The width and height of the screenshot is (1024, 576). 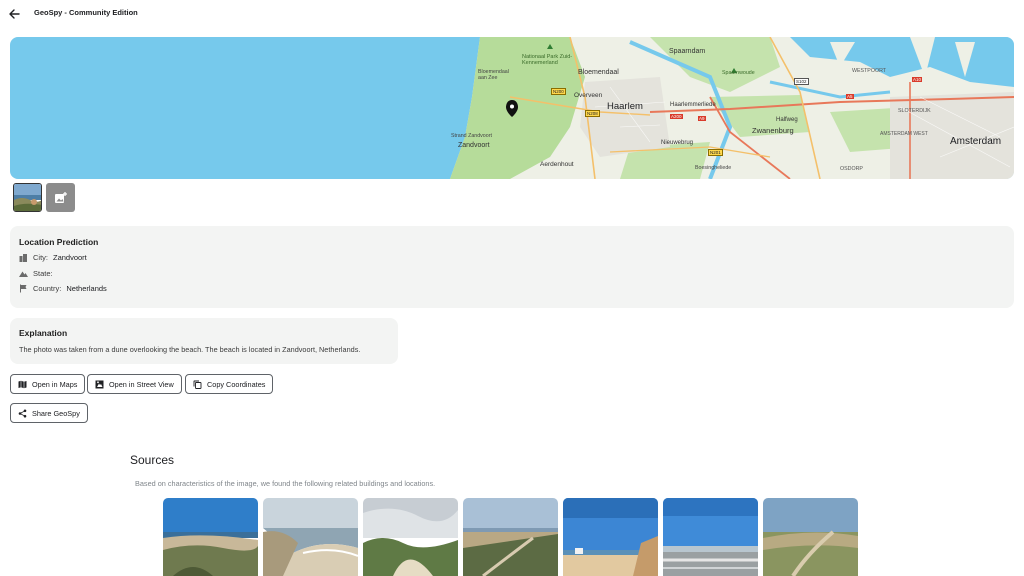 What do you see at coordinates (43, 333) in the screenshot?
I see `explanation-title: Explanation` at bounding box center [43, 333].